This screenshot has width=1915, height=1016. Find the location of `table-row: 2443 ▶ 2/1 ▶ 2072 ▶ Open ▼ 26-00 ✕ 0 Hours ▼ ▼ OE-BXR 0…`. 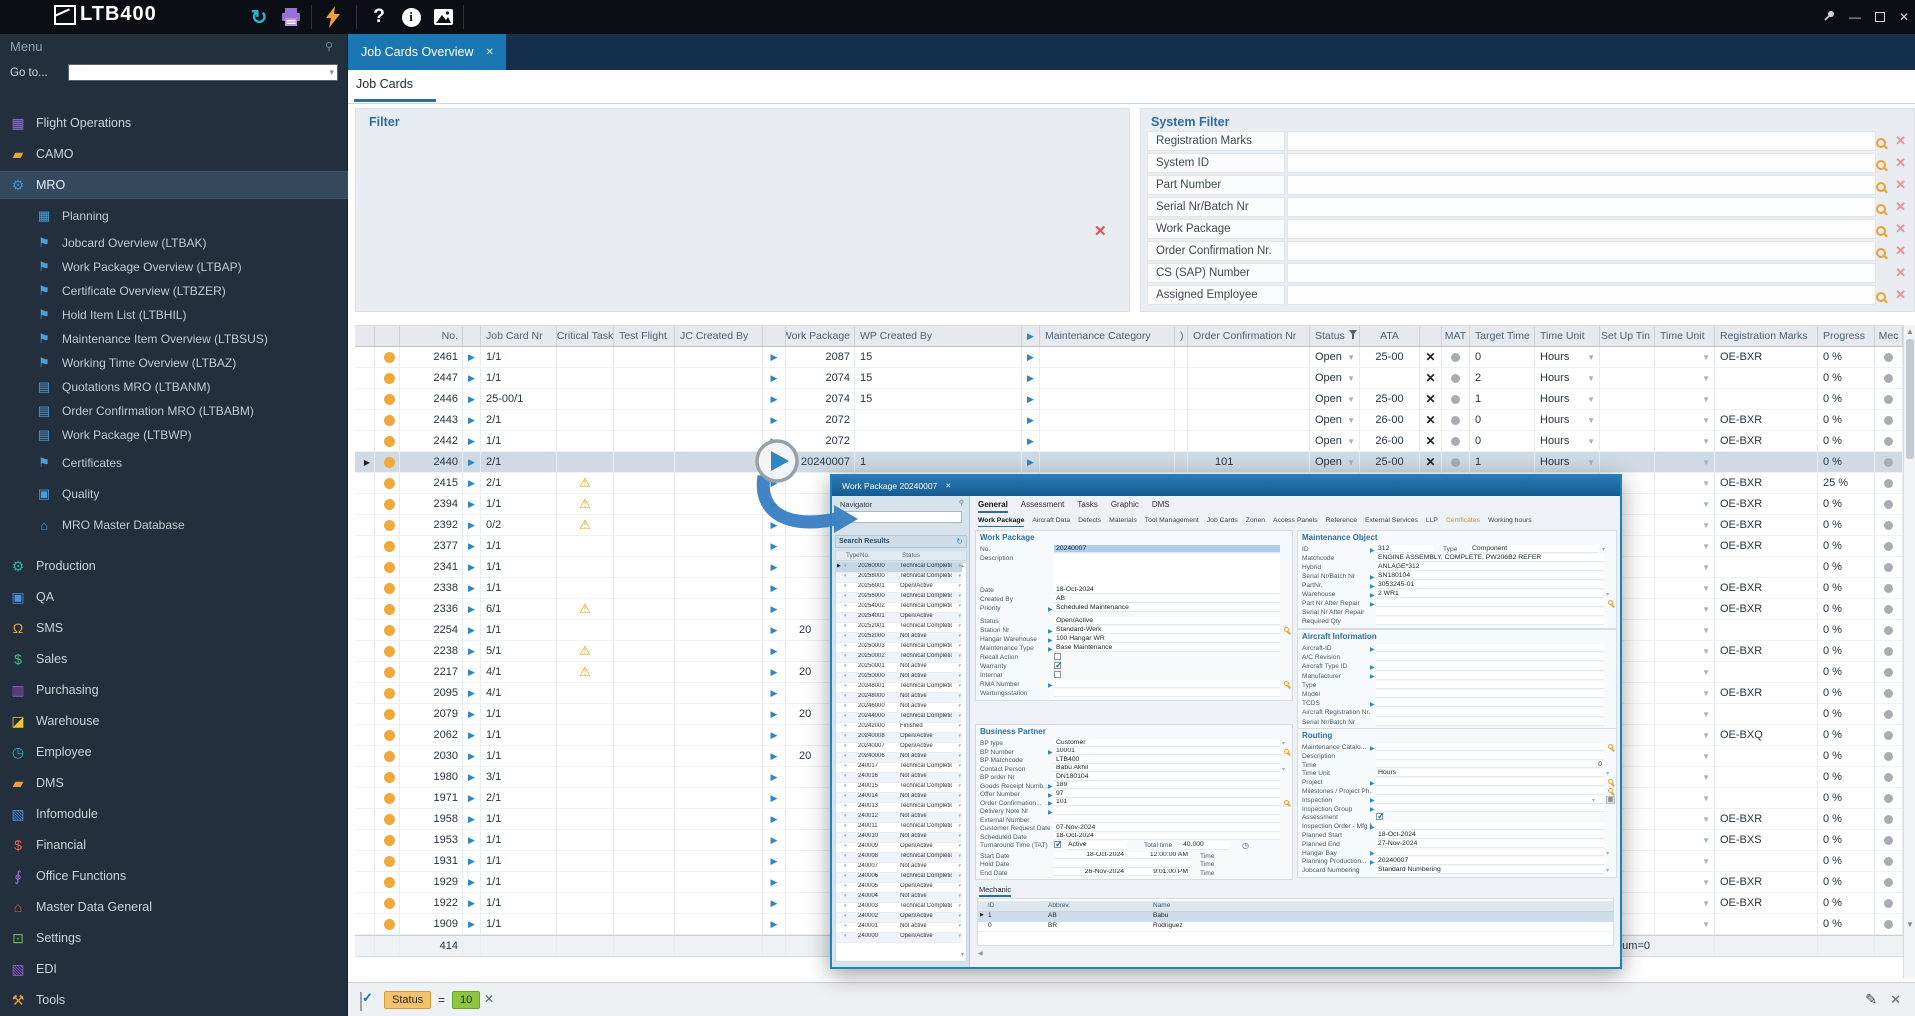

table-row: 2443 ▶ 2/1 ▶ 2072 ▶ Open ▼ 26-00 ✕ 0 Hours ▼ ▼ OE-BXR 0… is located at coordinates (1129, 420).